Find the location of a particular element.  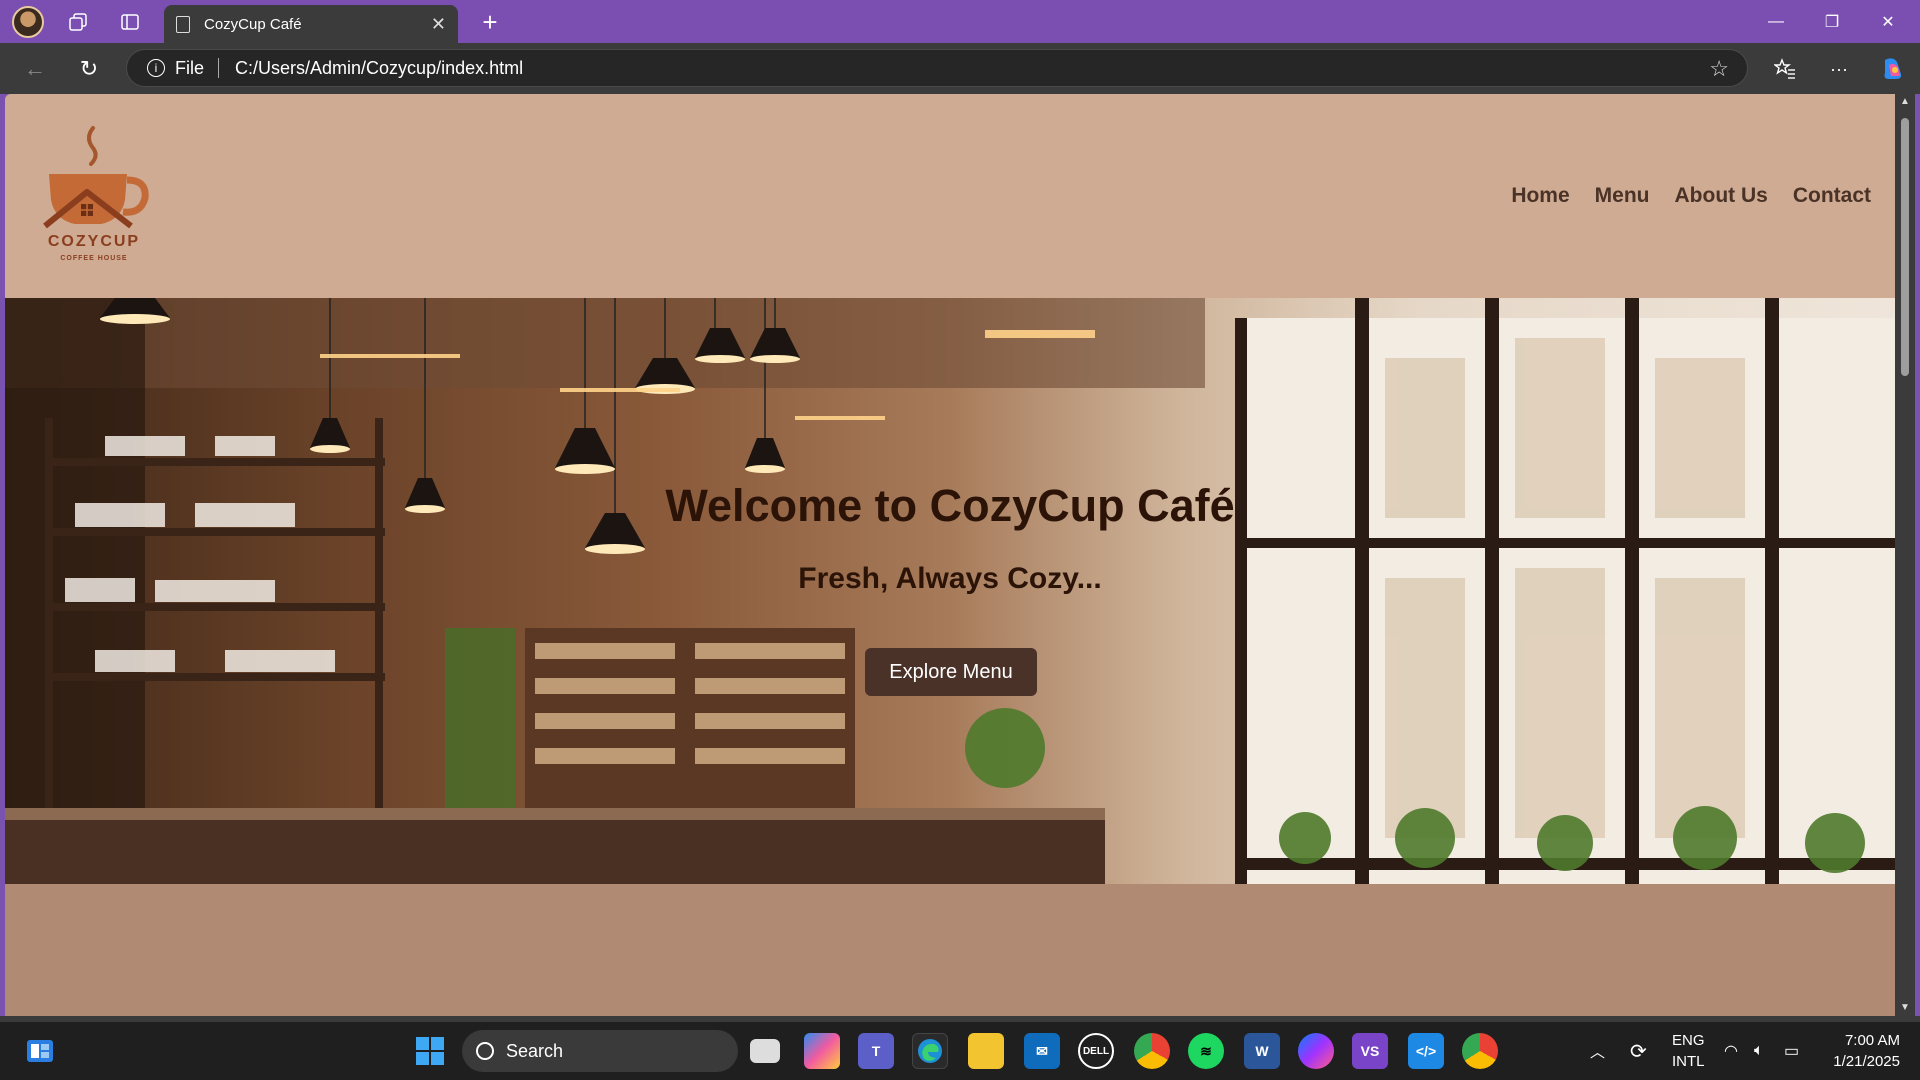

chrome-icon is located at coordinates (1152, 1051).